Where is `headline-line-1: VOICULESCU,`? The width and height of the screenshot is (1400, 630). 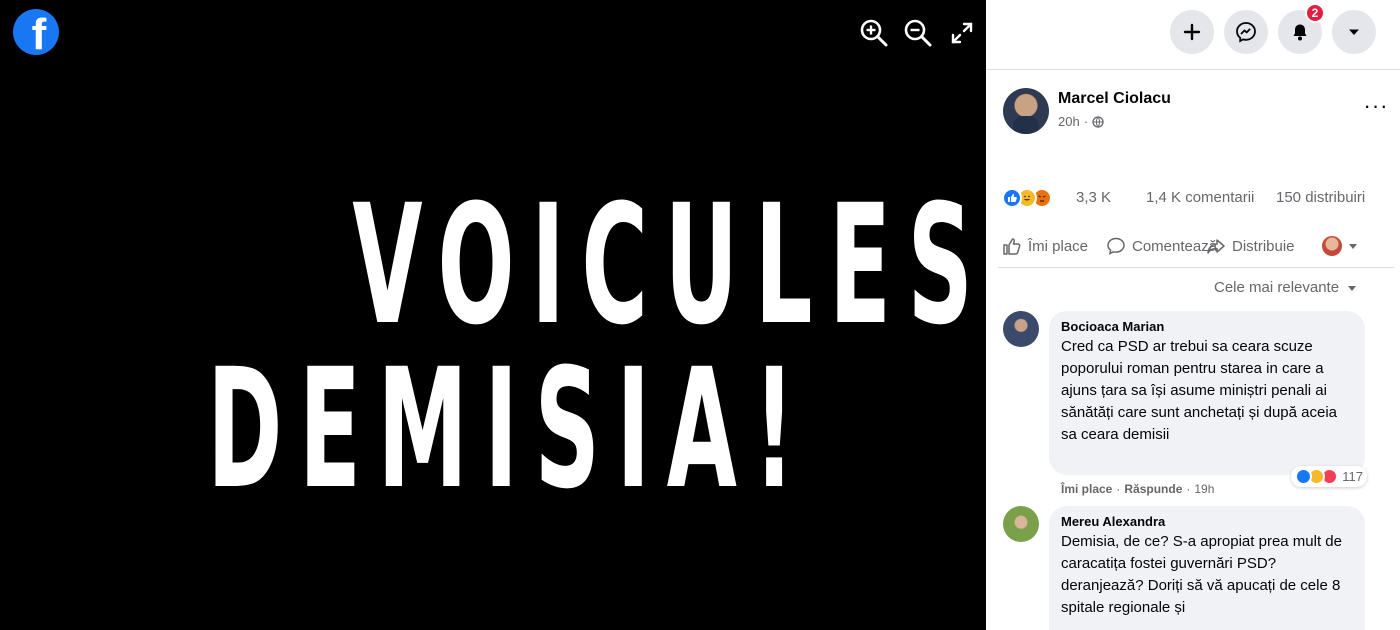 headline-line-1: VOICULESCU, is located at coordinates (669, 265).